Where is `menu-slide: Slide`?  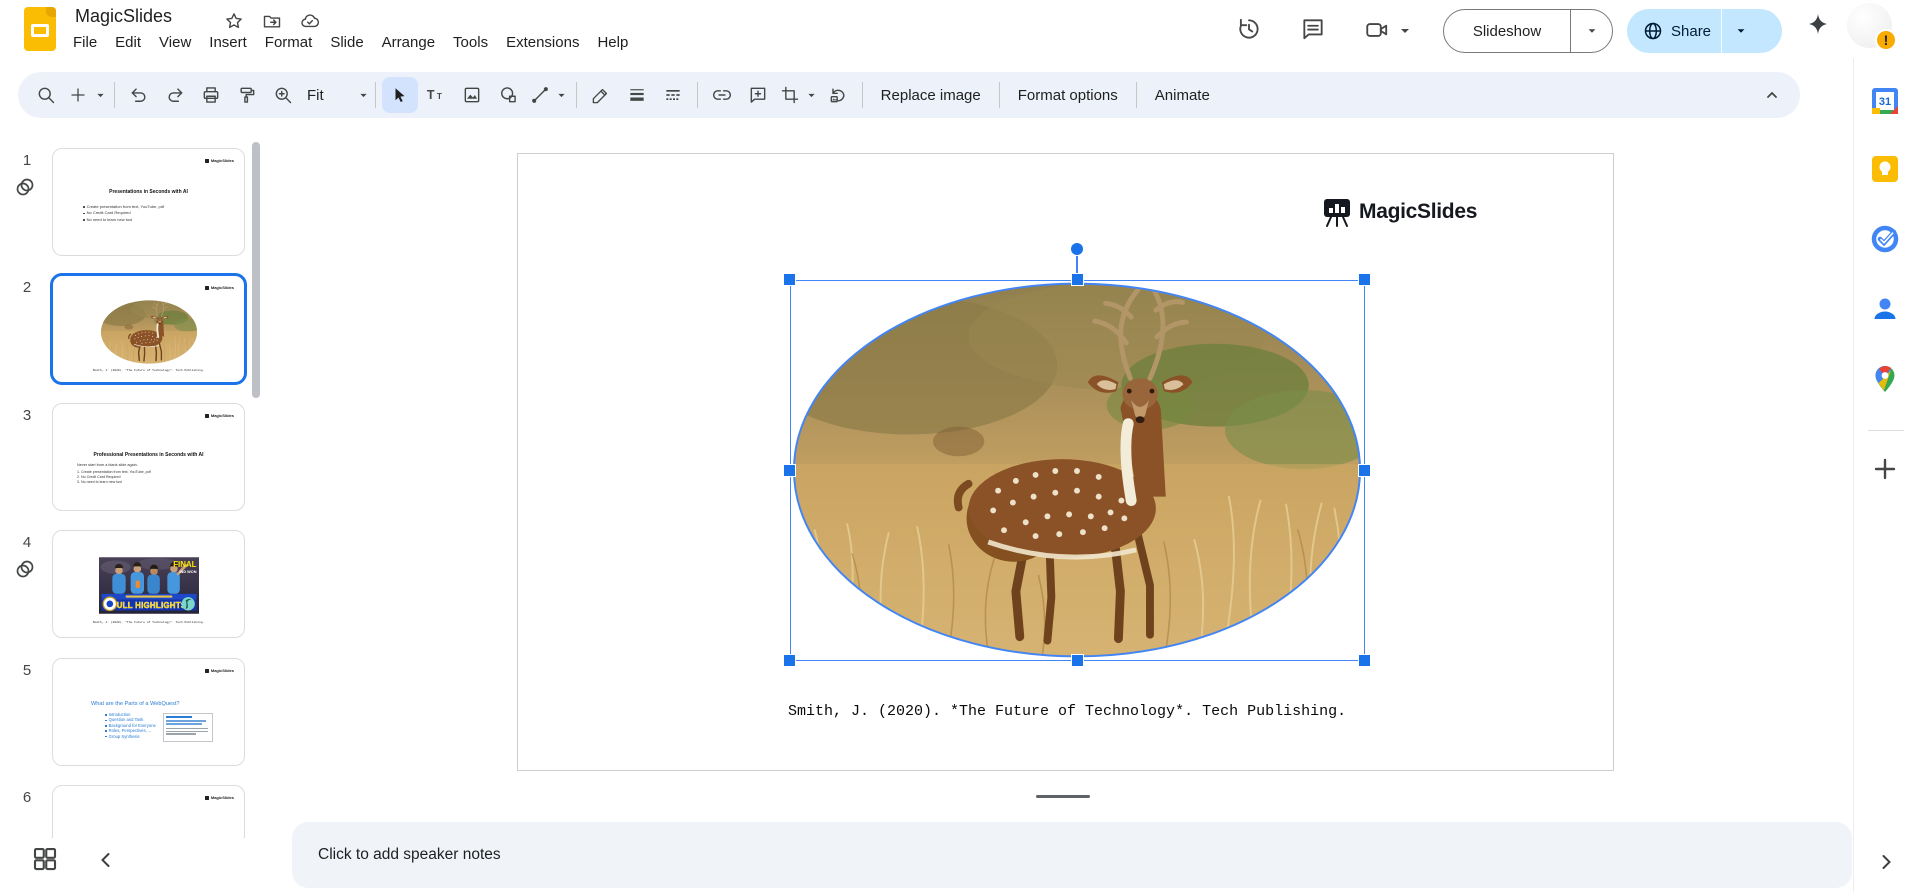 menu-slide: Slide is located at coordinates (346, 42).